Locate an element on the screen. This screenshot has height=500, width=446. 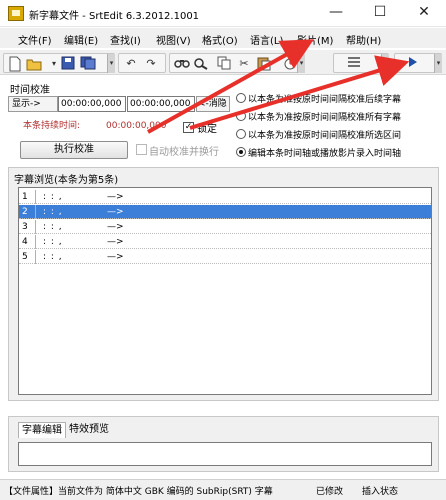
list-view-icon is located at coordinates (354, 64).